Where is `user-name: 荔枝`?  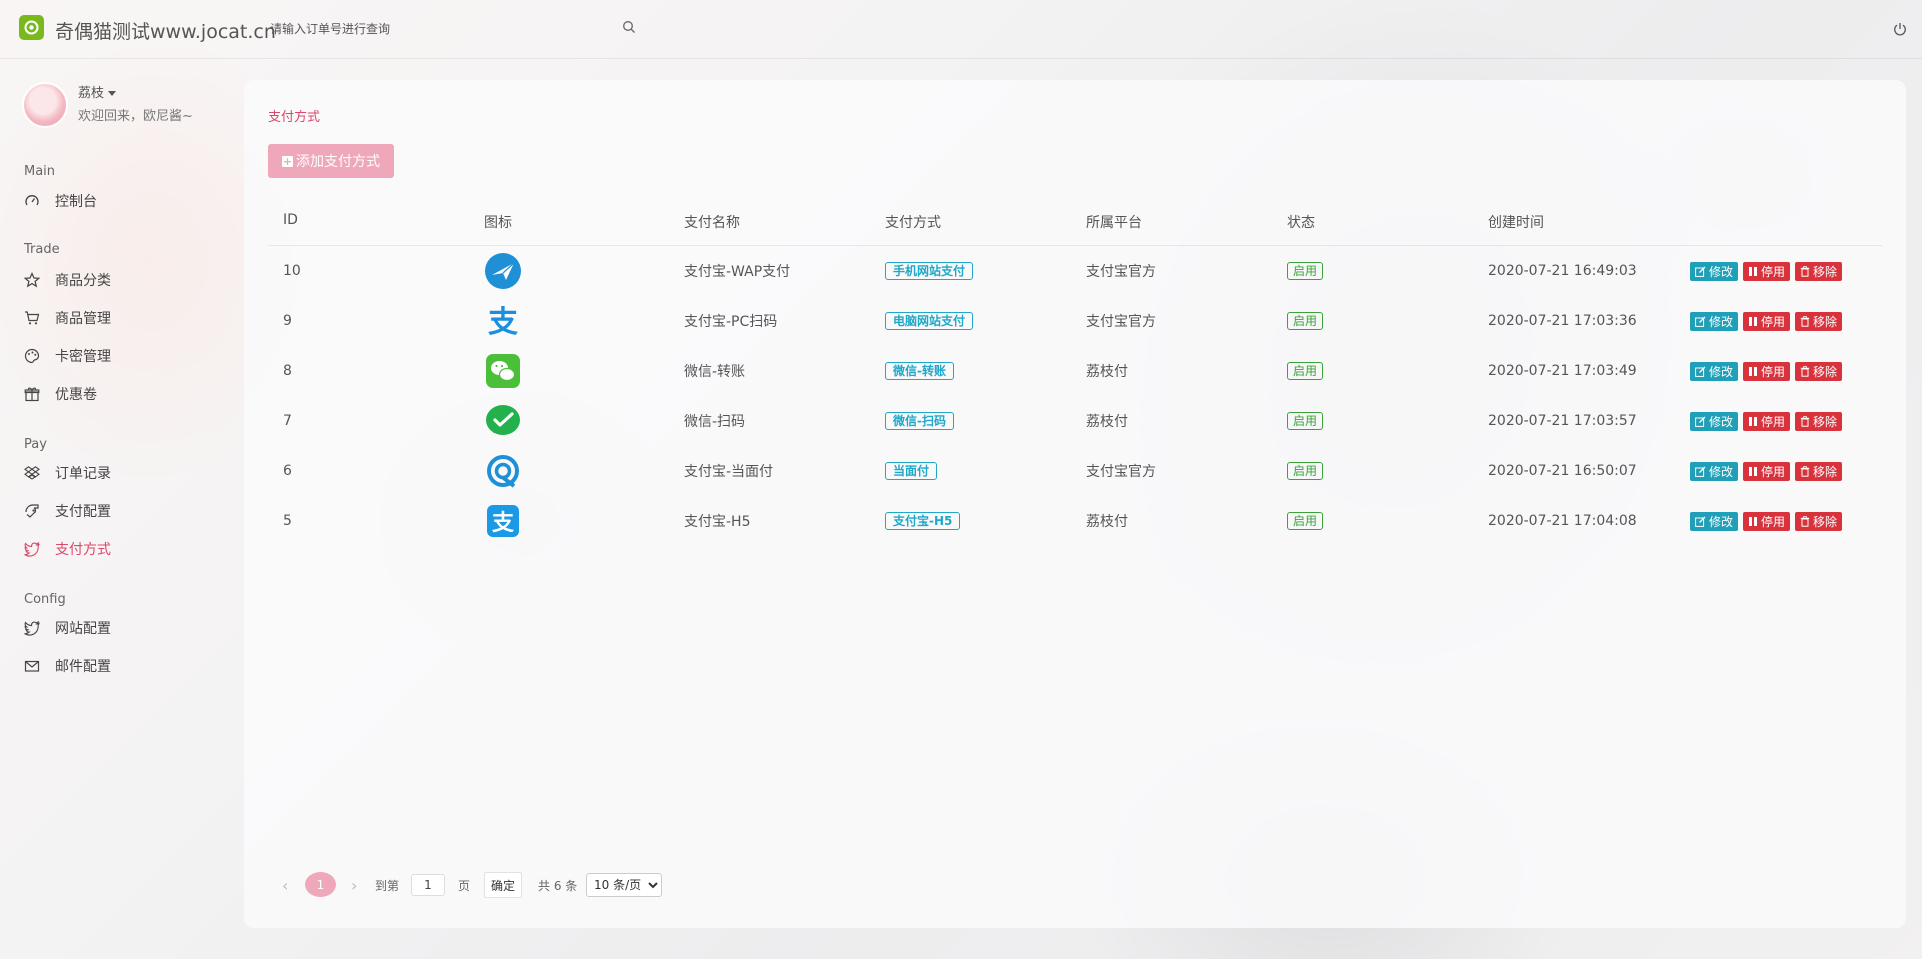
user-name: 荔枝 is located at coordinates (91, 93).